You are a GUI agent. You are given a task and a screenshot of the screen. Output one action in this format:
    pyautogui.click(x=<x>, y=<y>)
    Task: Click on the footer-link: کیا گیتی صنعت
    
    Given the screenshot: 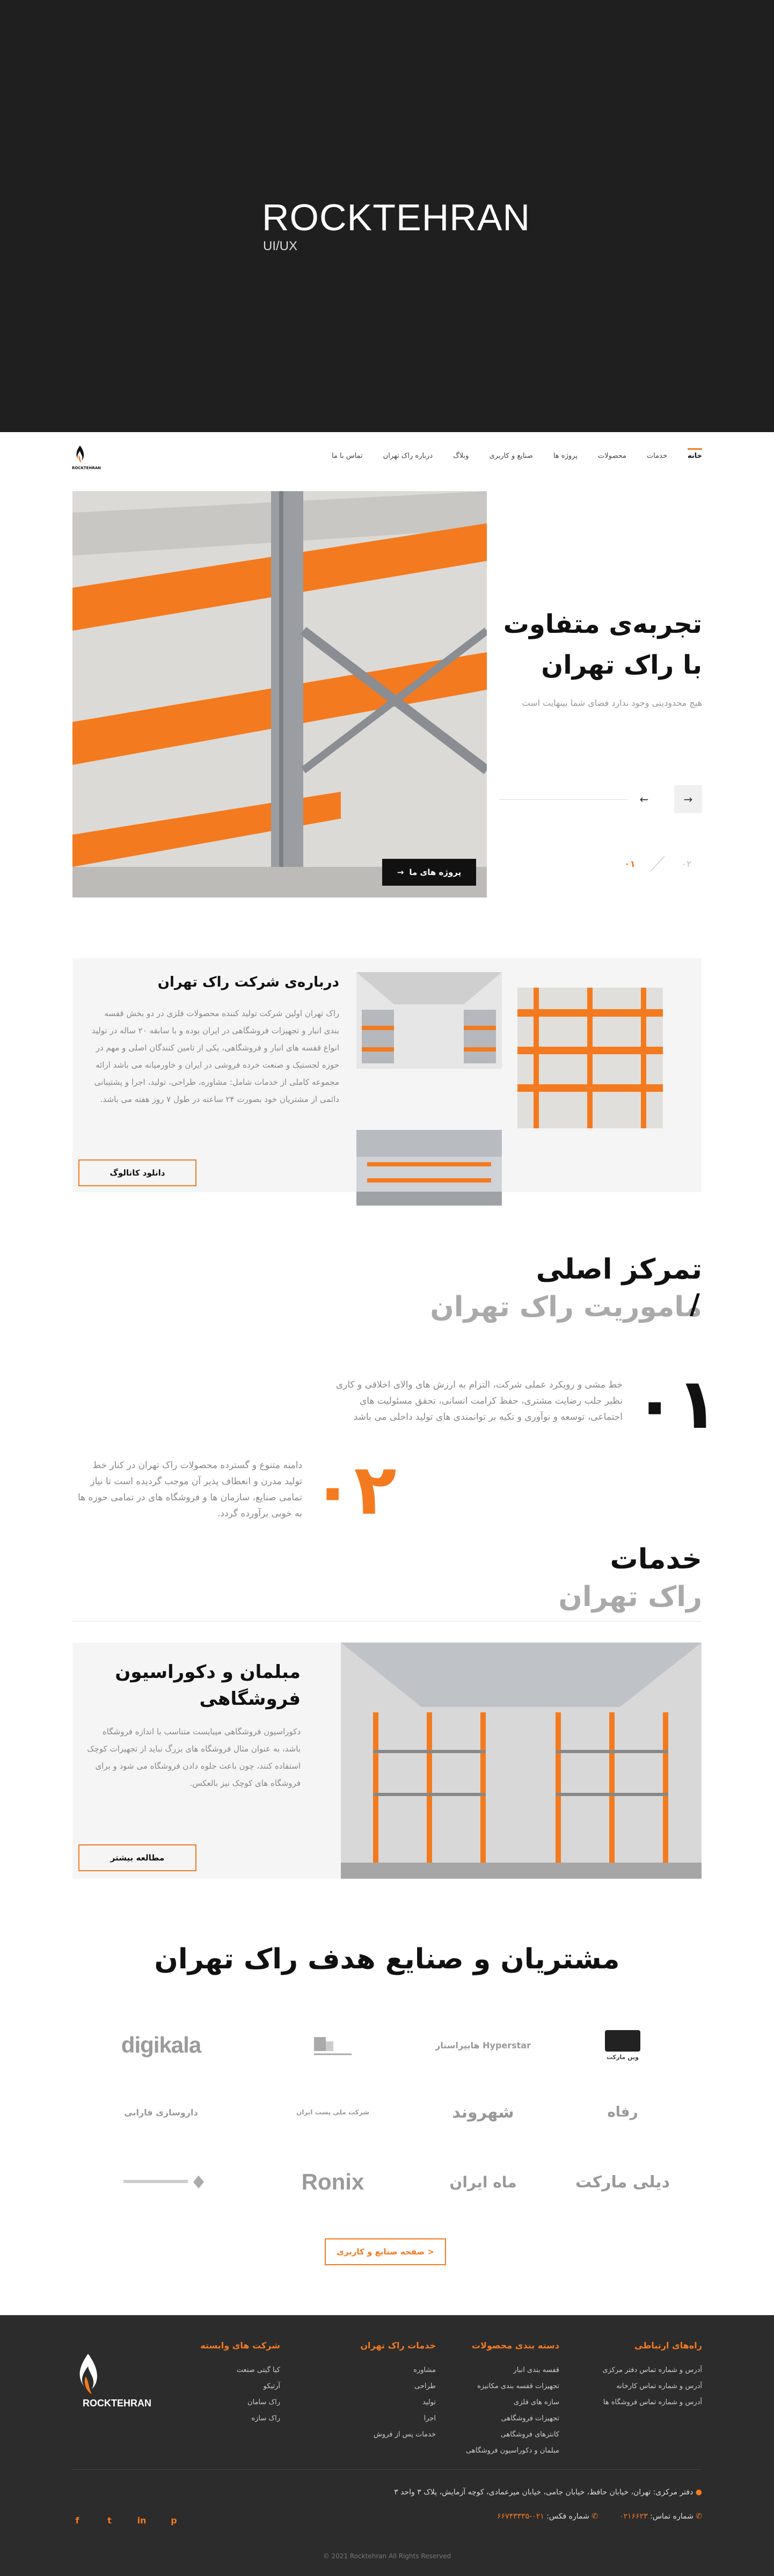 What is the action you would take?
    pyautogui.click(x=232, y=2370)
    